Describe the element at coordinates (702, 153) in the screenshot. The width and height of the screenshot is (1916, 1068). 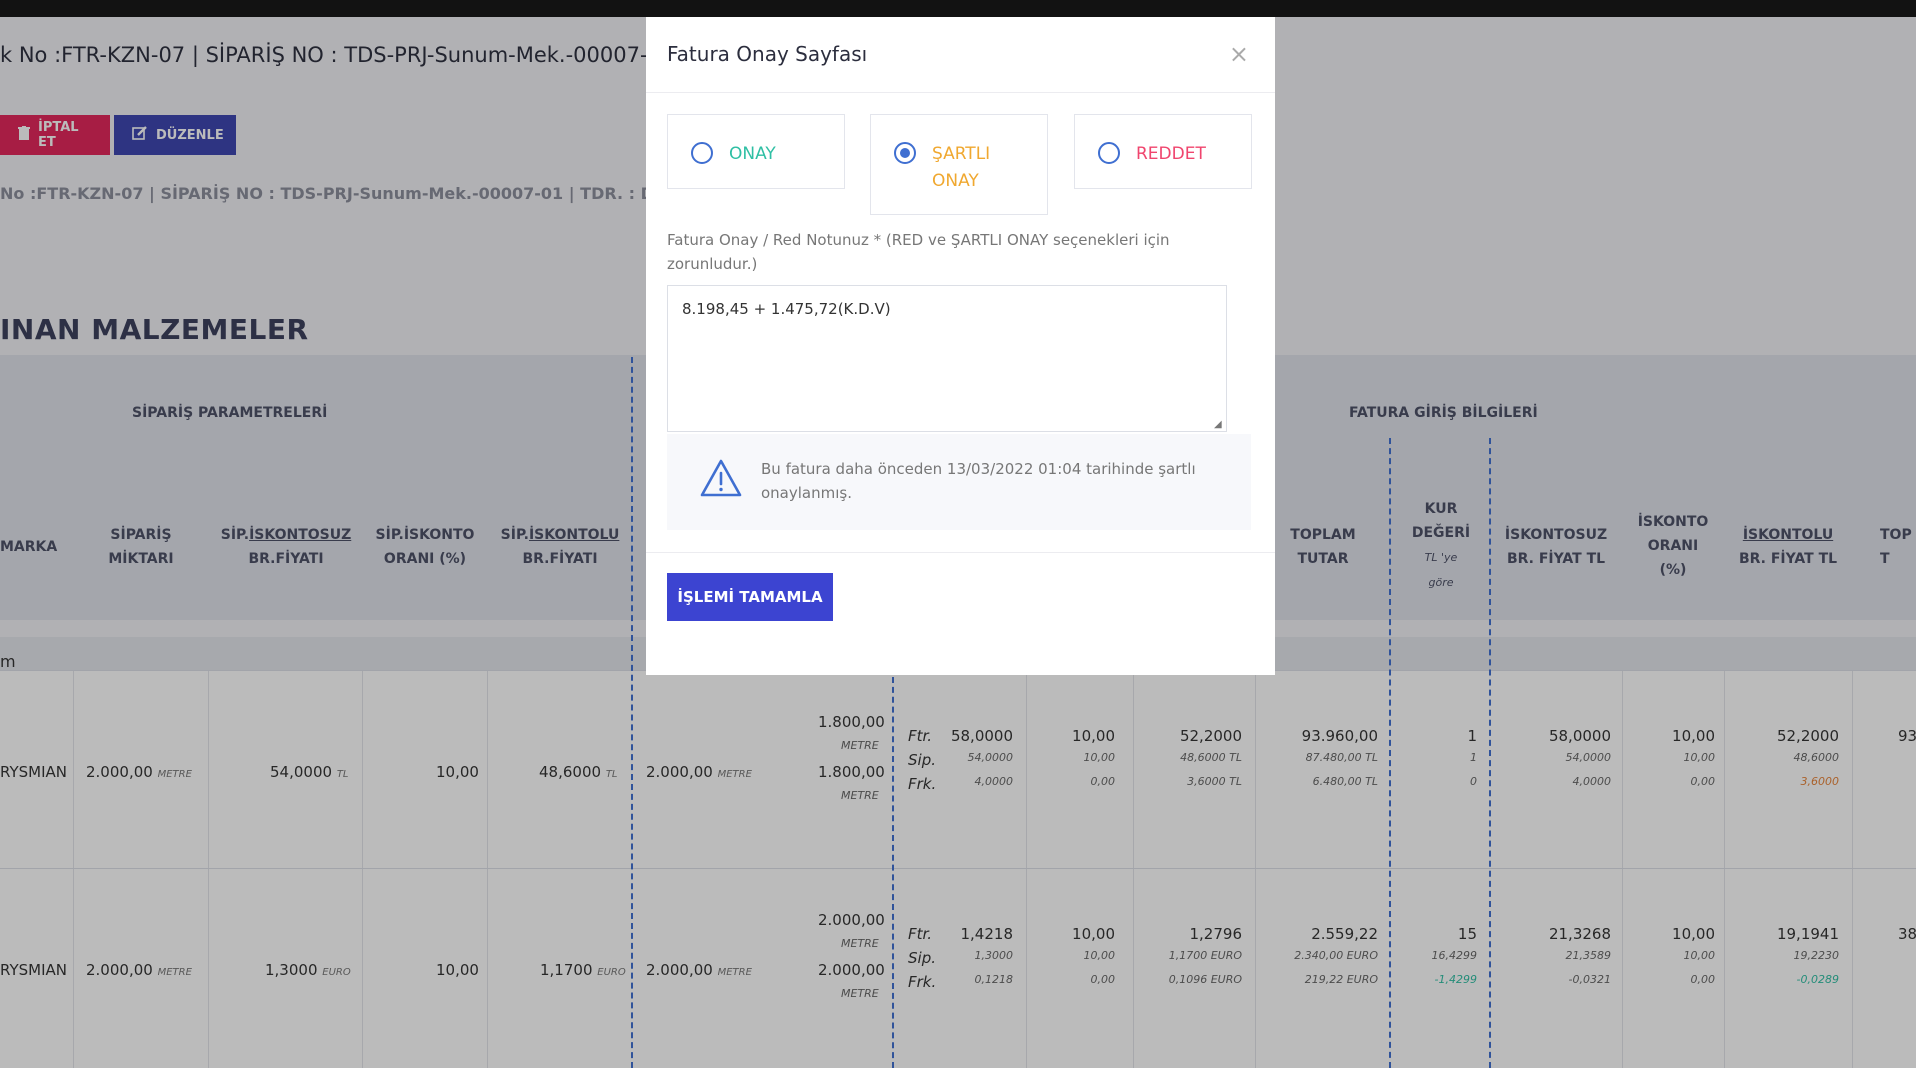
I see `radio-onay` at that location.